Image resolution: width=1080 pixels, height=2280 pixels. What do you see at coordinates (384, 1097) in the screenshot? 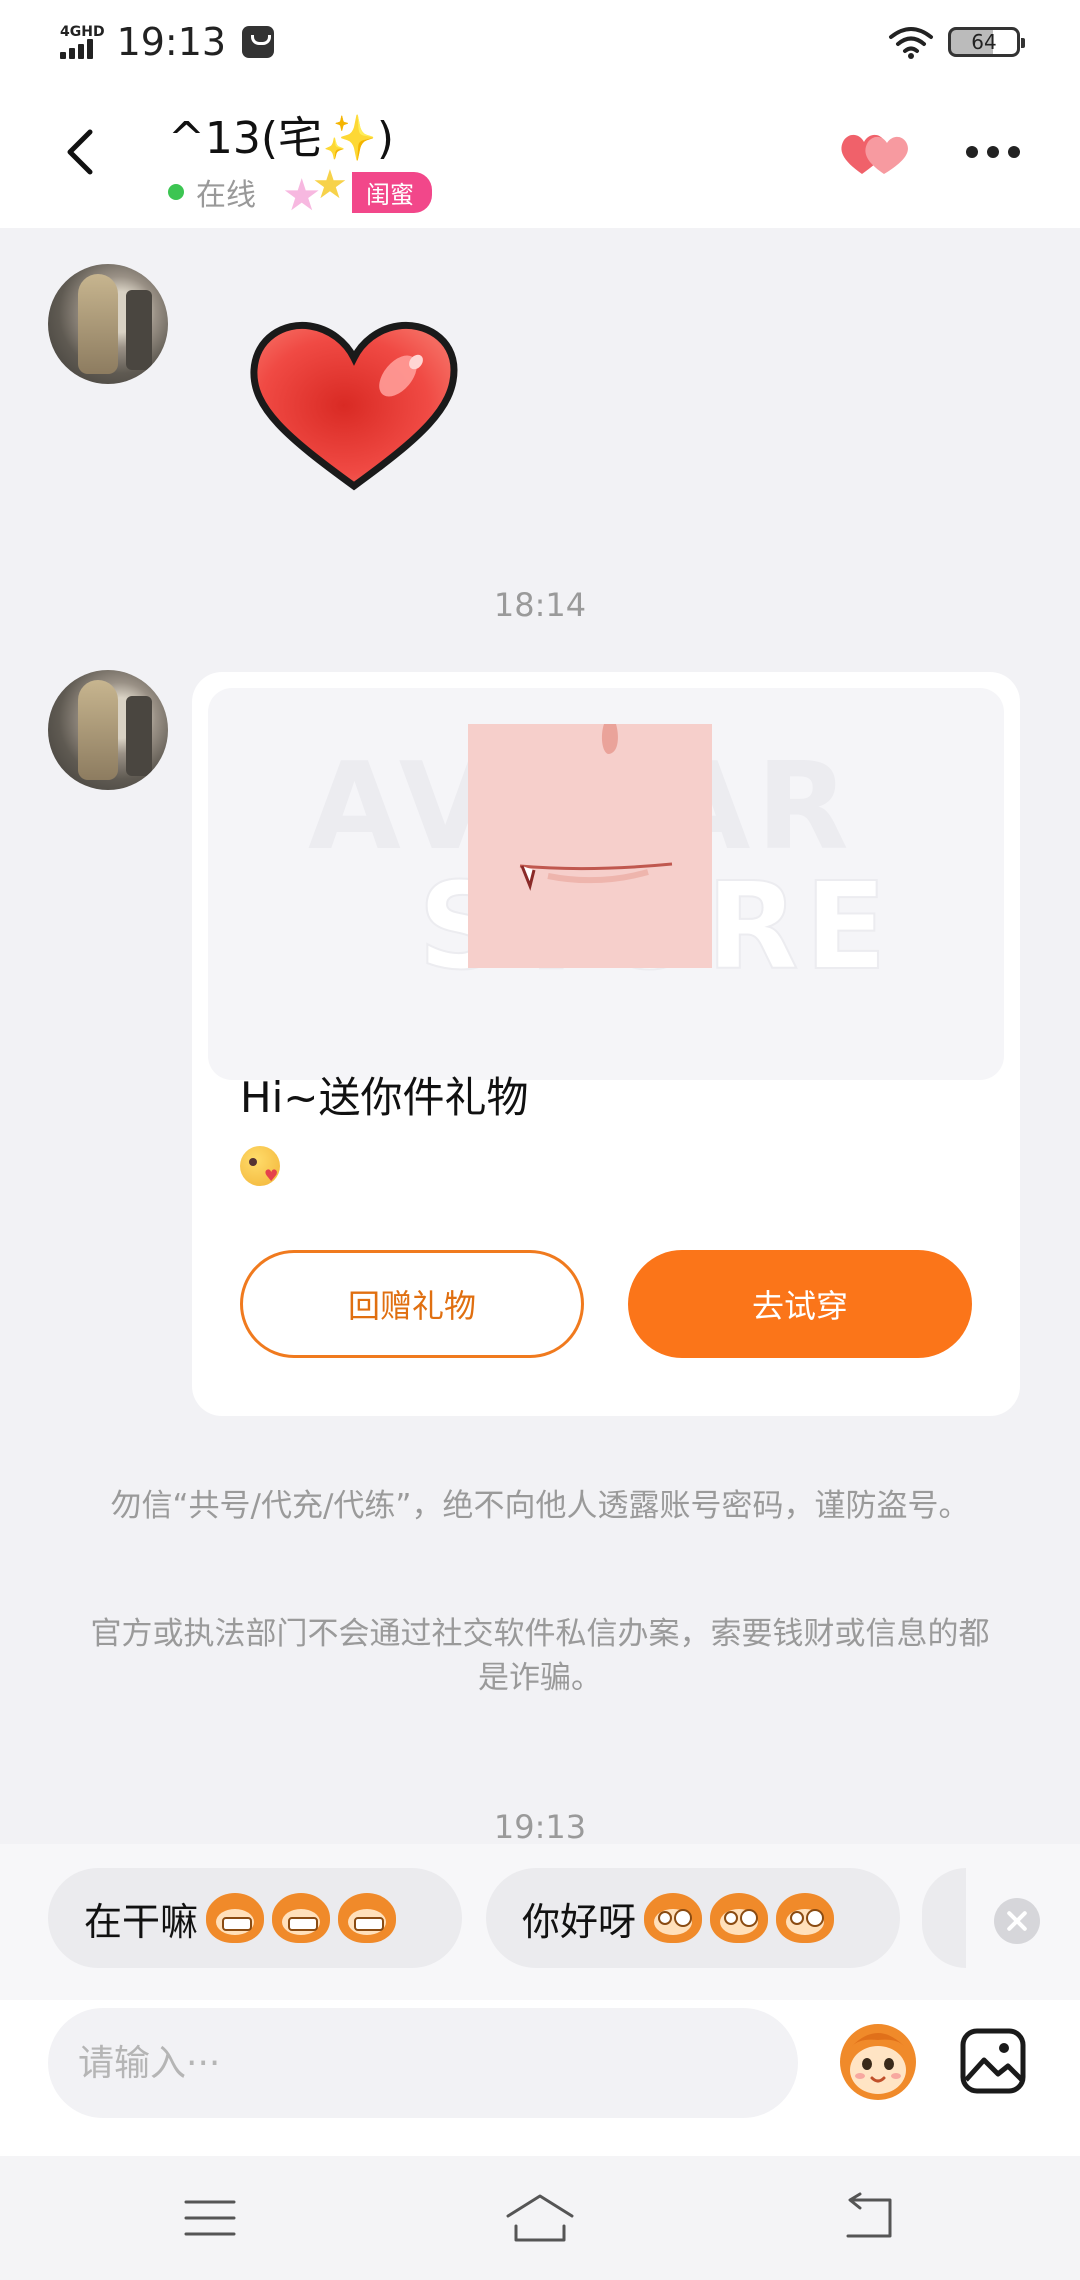
I see `gift-title: Hi~送你件礼物` at bounding box center [384, 1097].